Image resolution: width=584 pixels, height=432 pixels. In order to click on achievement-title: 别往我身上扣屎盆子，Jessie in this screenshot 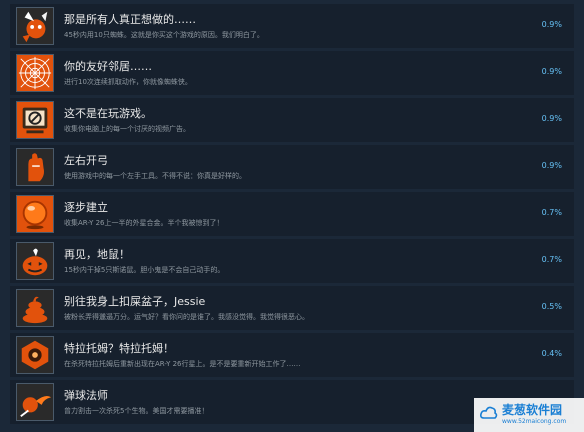, I will do `click(135, 301)`.